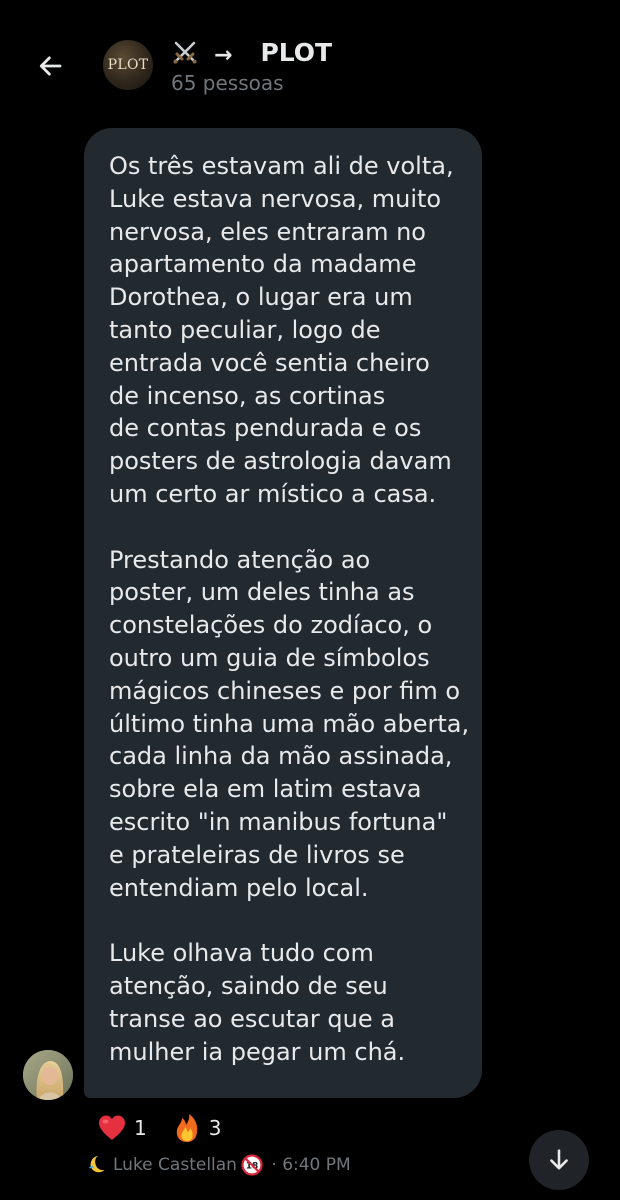  What do you see at coordinates (316, 1165) in the screenshot?
I see `message-time: 6:40 PM` at bounding box center [316, 1165].